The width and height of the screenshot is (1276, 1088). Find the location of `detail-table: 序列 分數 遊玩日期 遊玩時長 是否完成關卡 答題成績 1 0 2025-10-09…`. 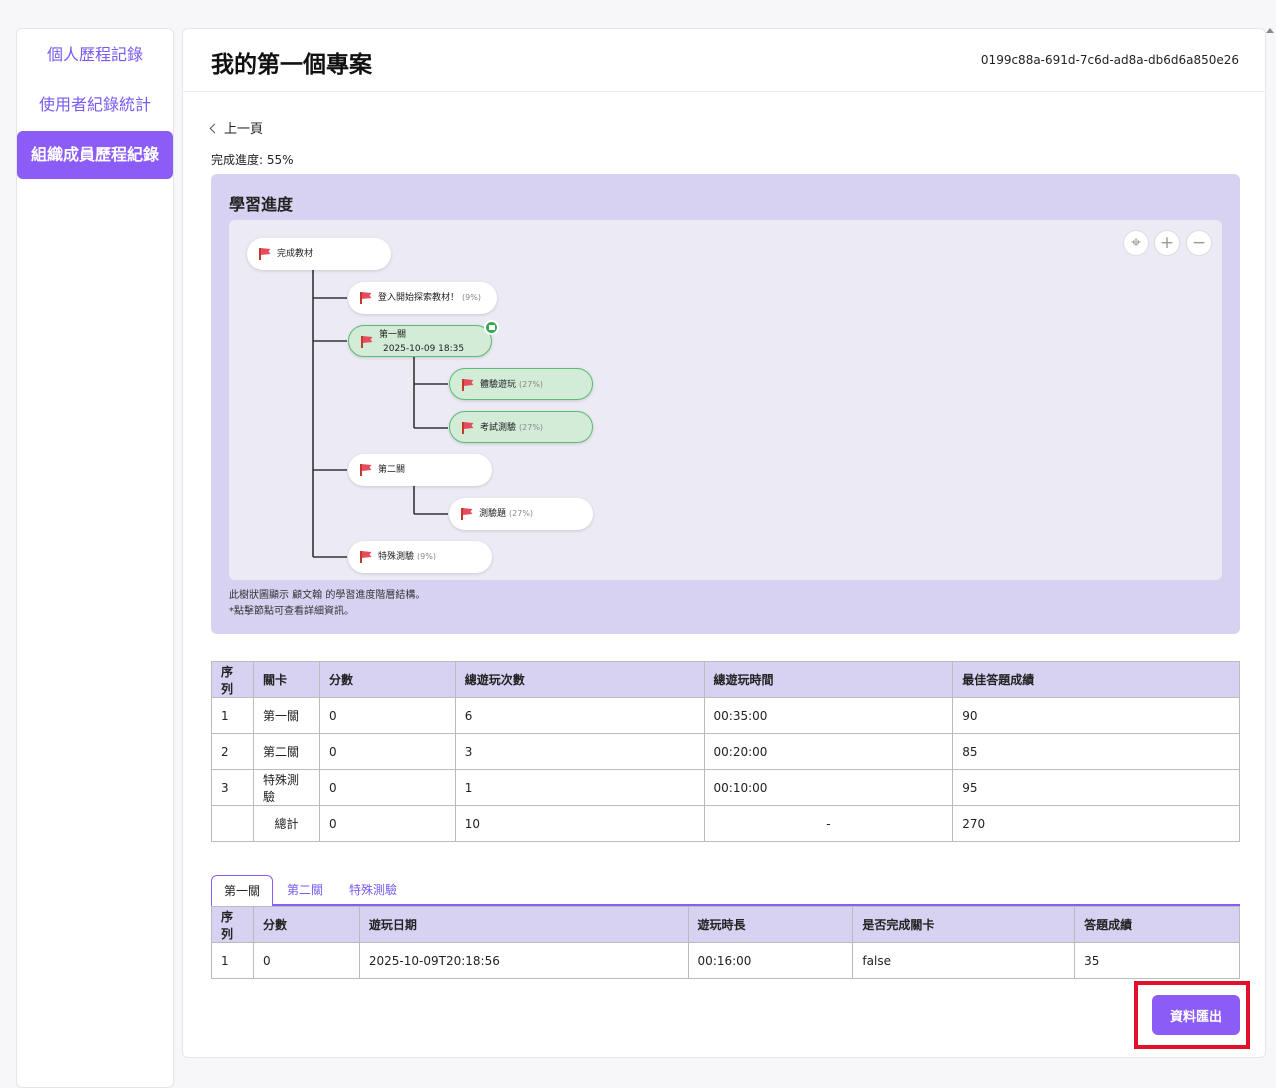

detail-table: 序列 分數 遊玩日期 遊玩時長 是否完成關卡 答題成績 1 0 2025-10-09… is located at coordinates (725, 942).